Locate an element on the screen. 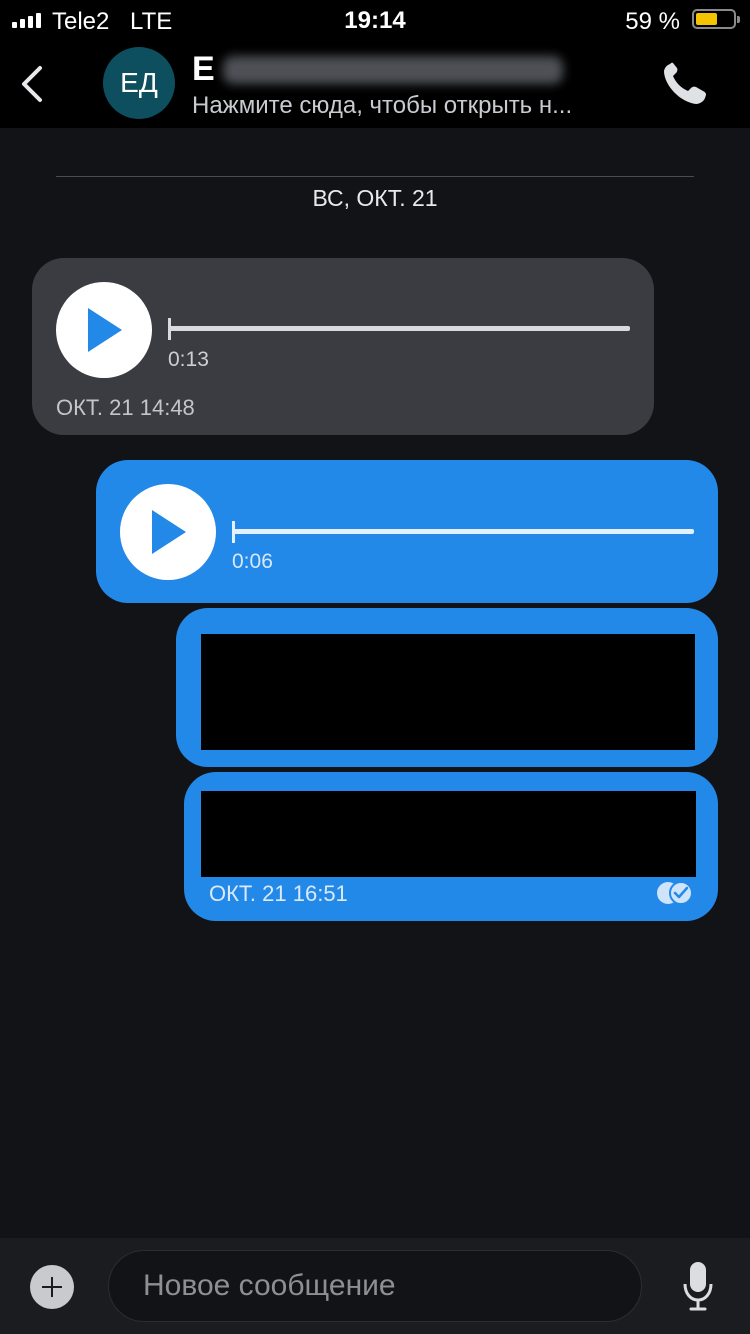  contact-name: Е is located at coordinates (377, 69).